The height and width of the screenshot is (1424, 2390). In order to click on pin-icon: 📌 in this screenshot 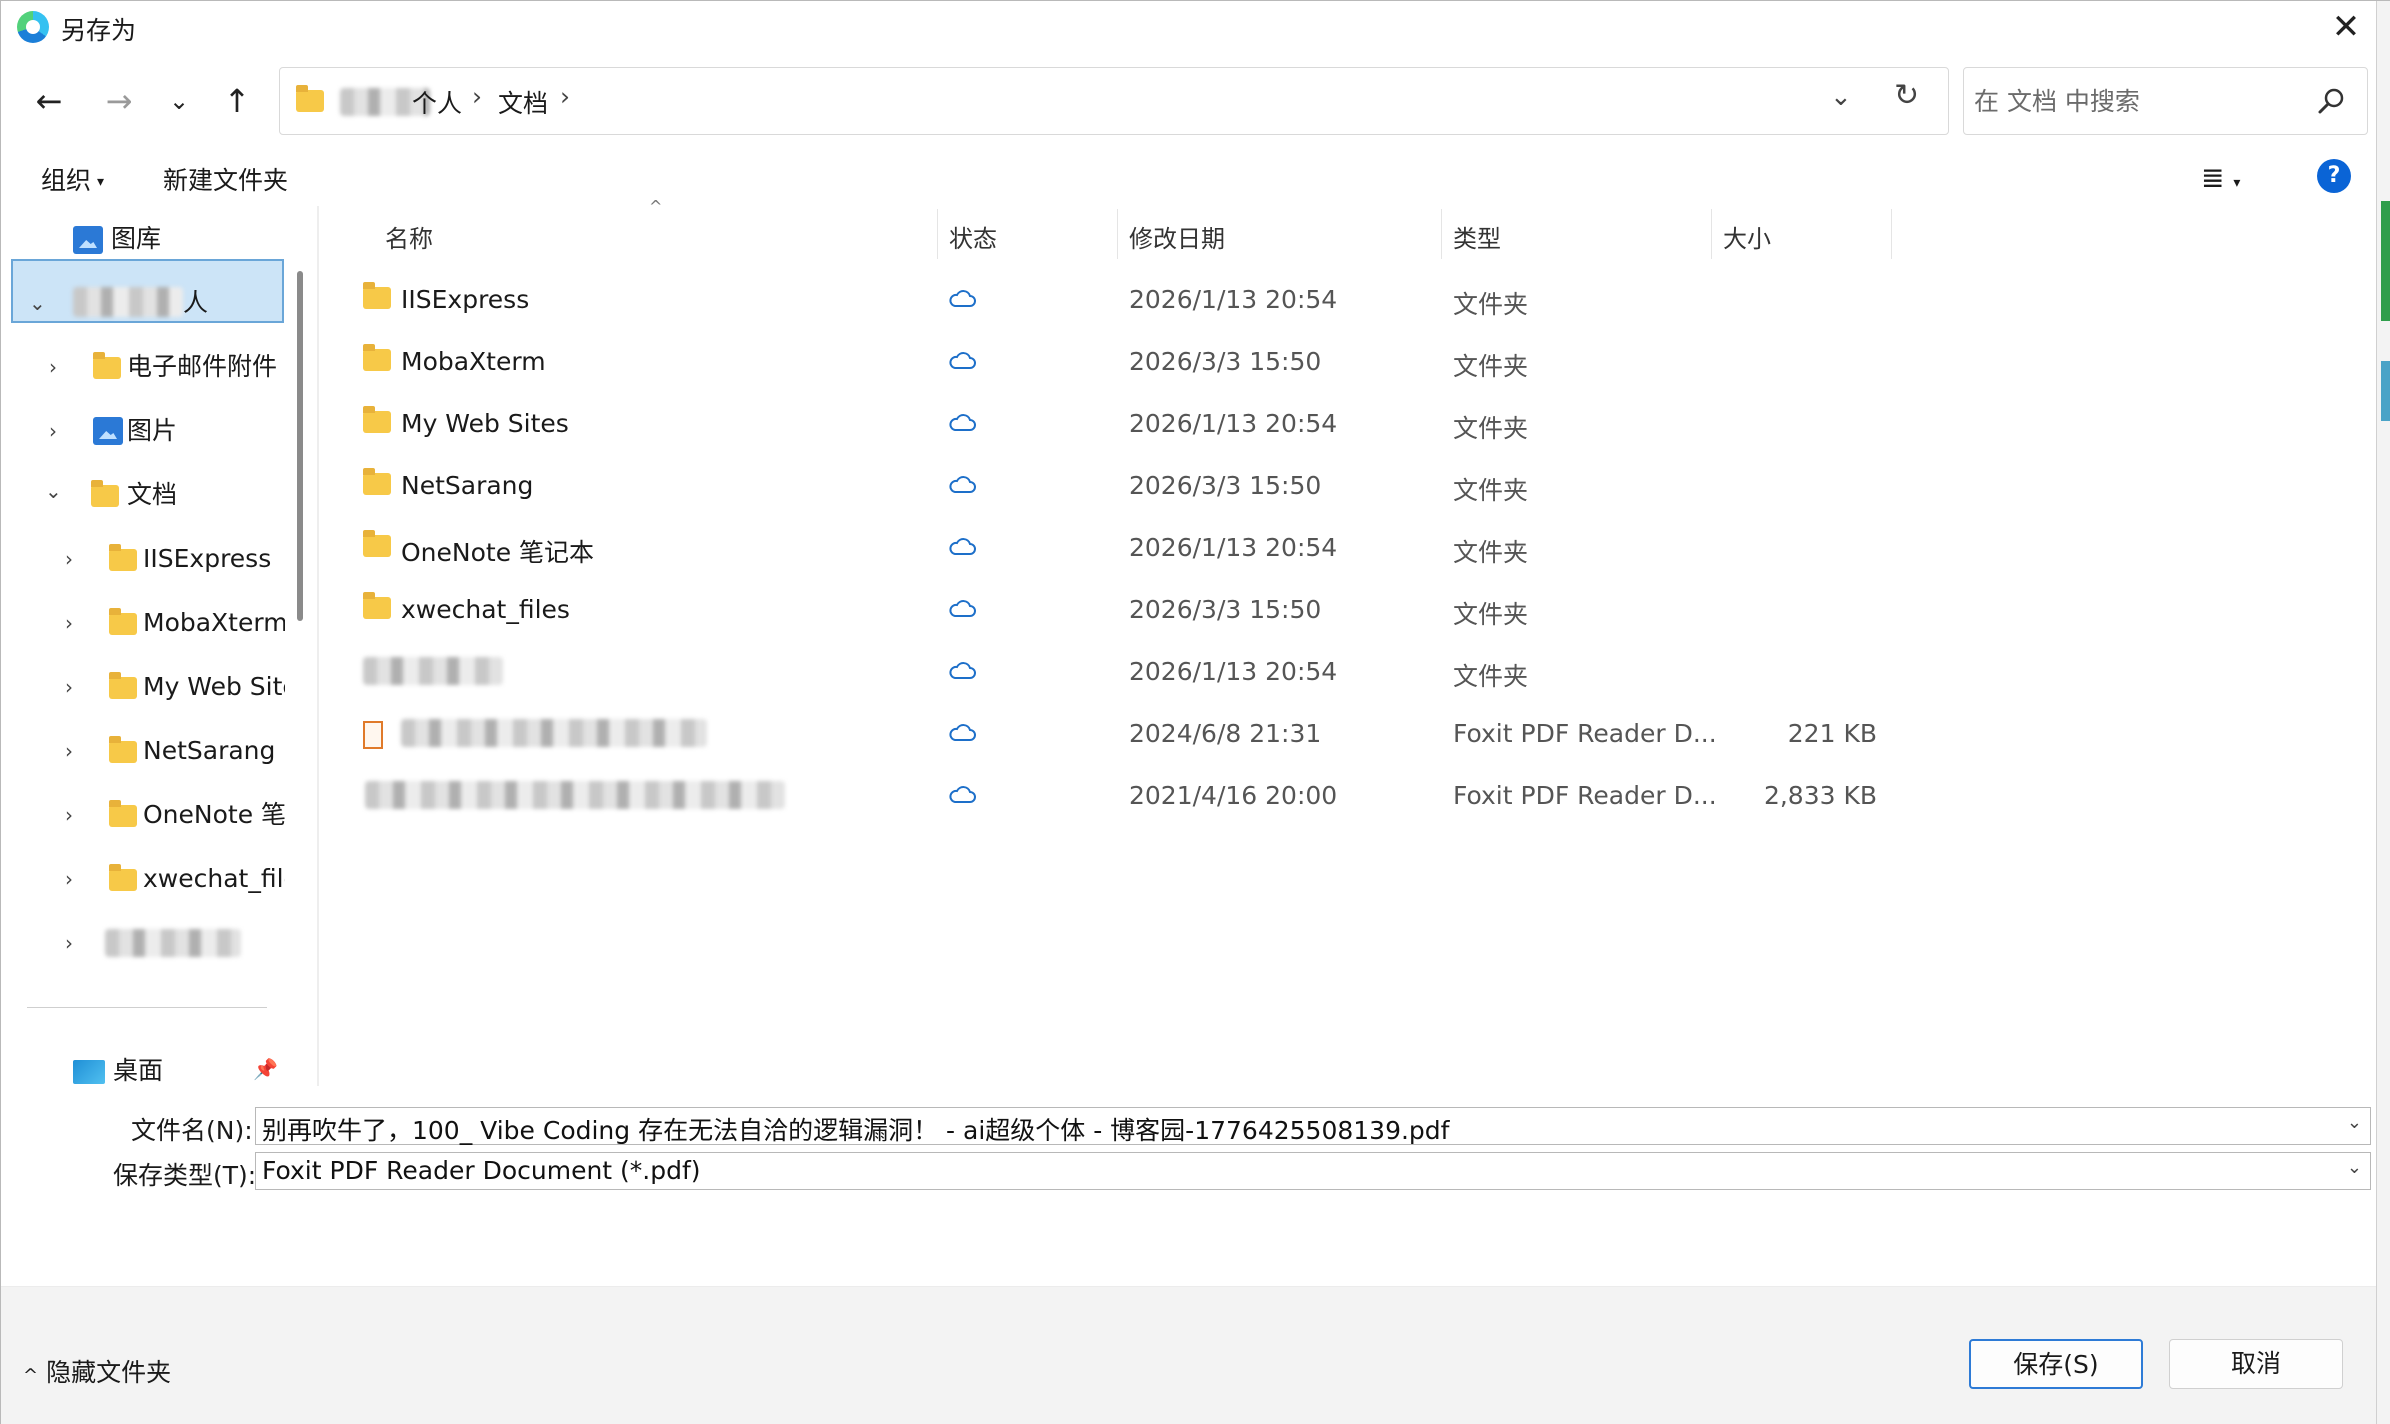, I will do `click(265, 1069)`.